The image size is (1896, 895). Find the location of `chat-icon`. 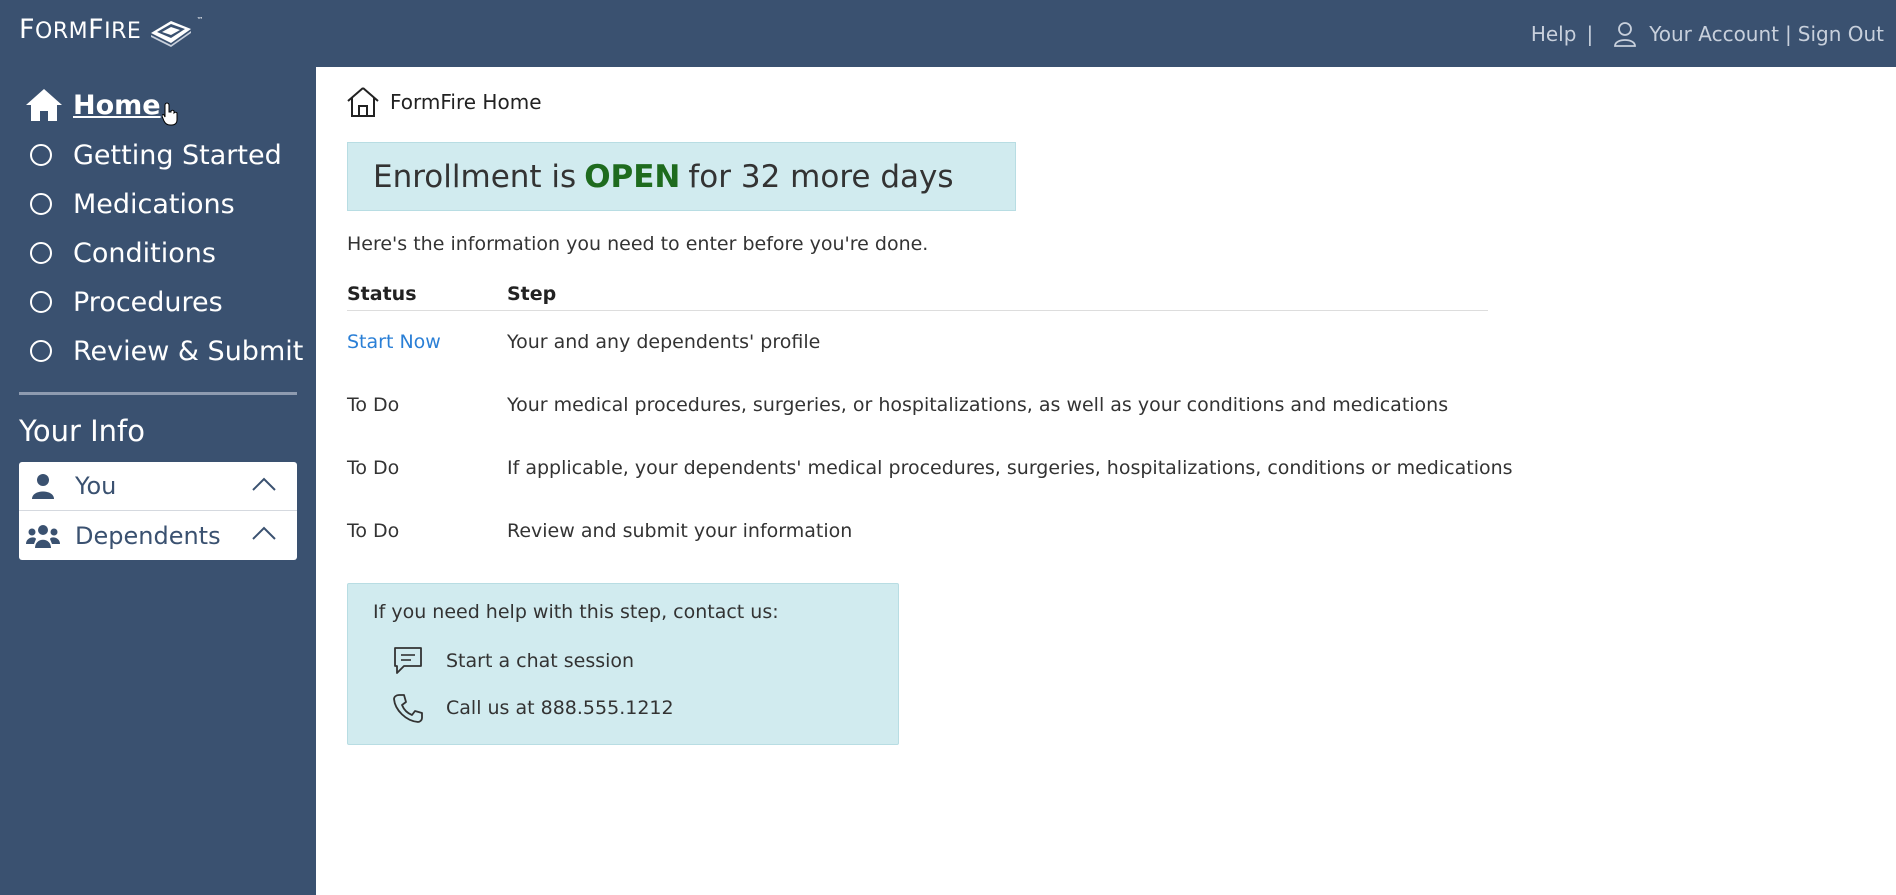

chat-icon is located at coordinates (410, 661).